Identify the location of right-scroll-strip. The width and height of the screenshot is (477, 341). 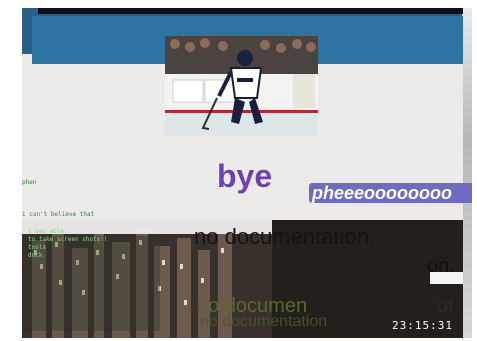
(467, 173).